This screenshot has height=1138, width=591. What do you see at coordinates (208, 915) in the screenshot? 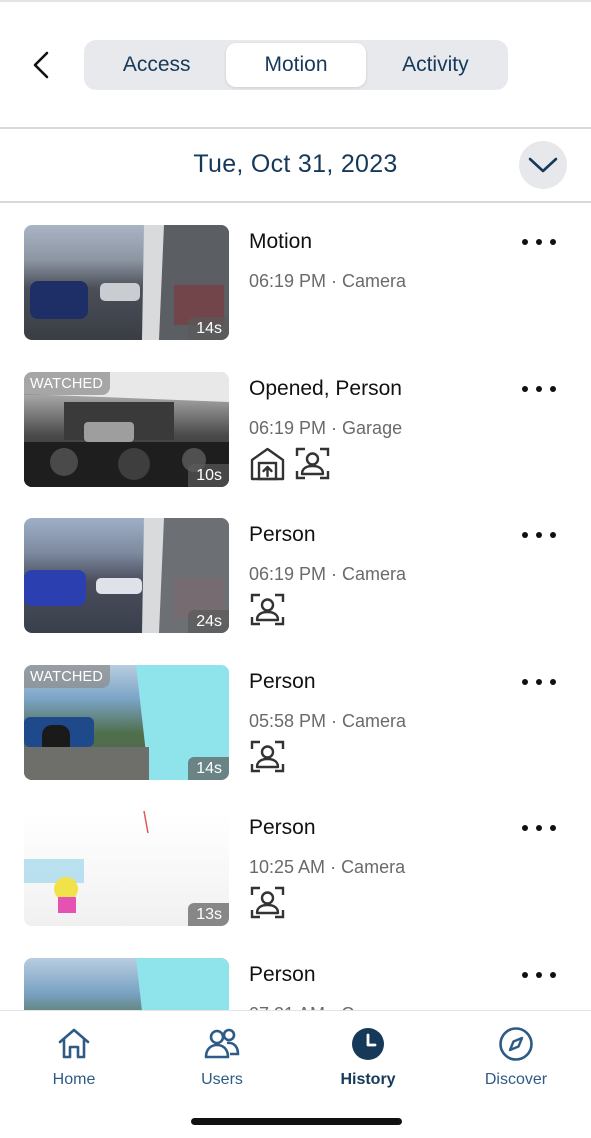
I see `duration-badge: 13s` at bounding box center [208, 915].